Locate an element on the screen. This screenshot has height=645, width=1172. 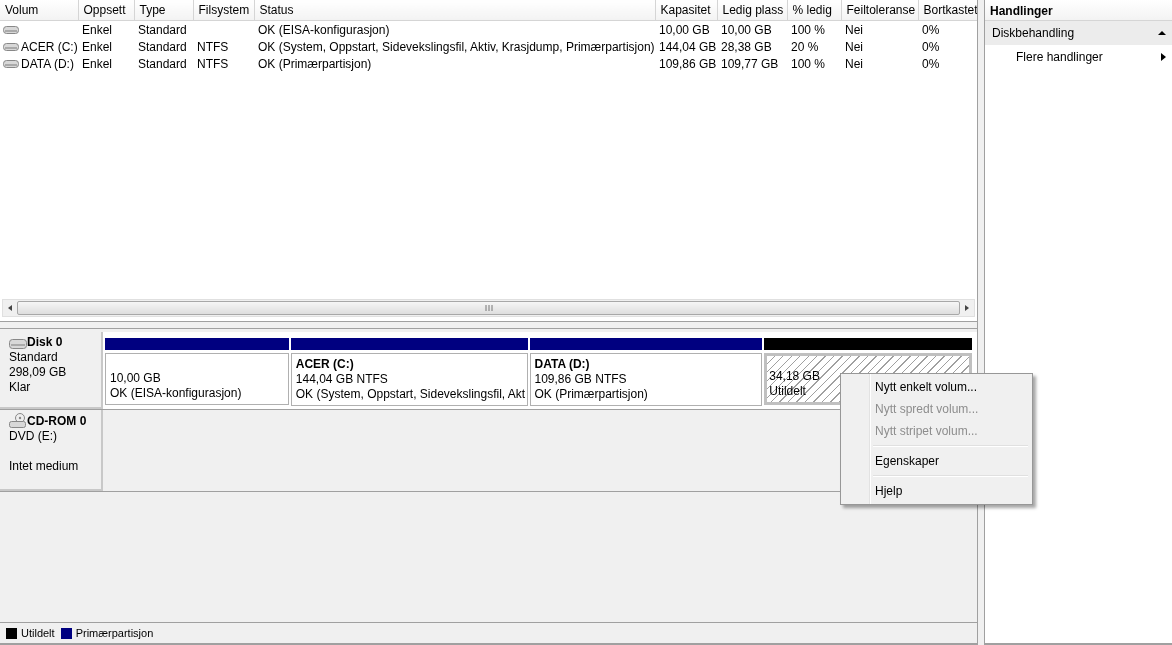
table-cell: OK (Primærpartisjon) is located at coordinates (315, 63).